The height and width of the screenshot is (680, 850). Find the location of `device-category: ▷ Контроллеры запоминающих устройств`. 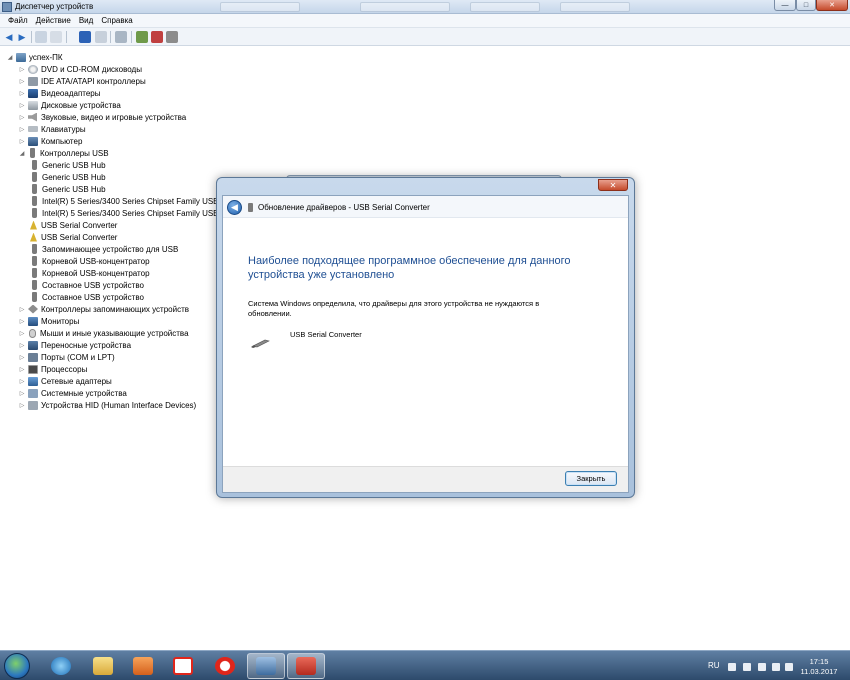

device-category: ▷ Контроллеры запоминающих устройств is located at coordinates (103, 309).